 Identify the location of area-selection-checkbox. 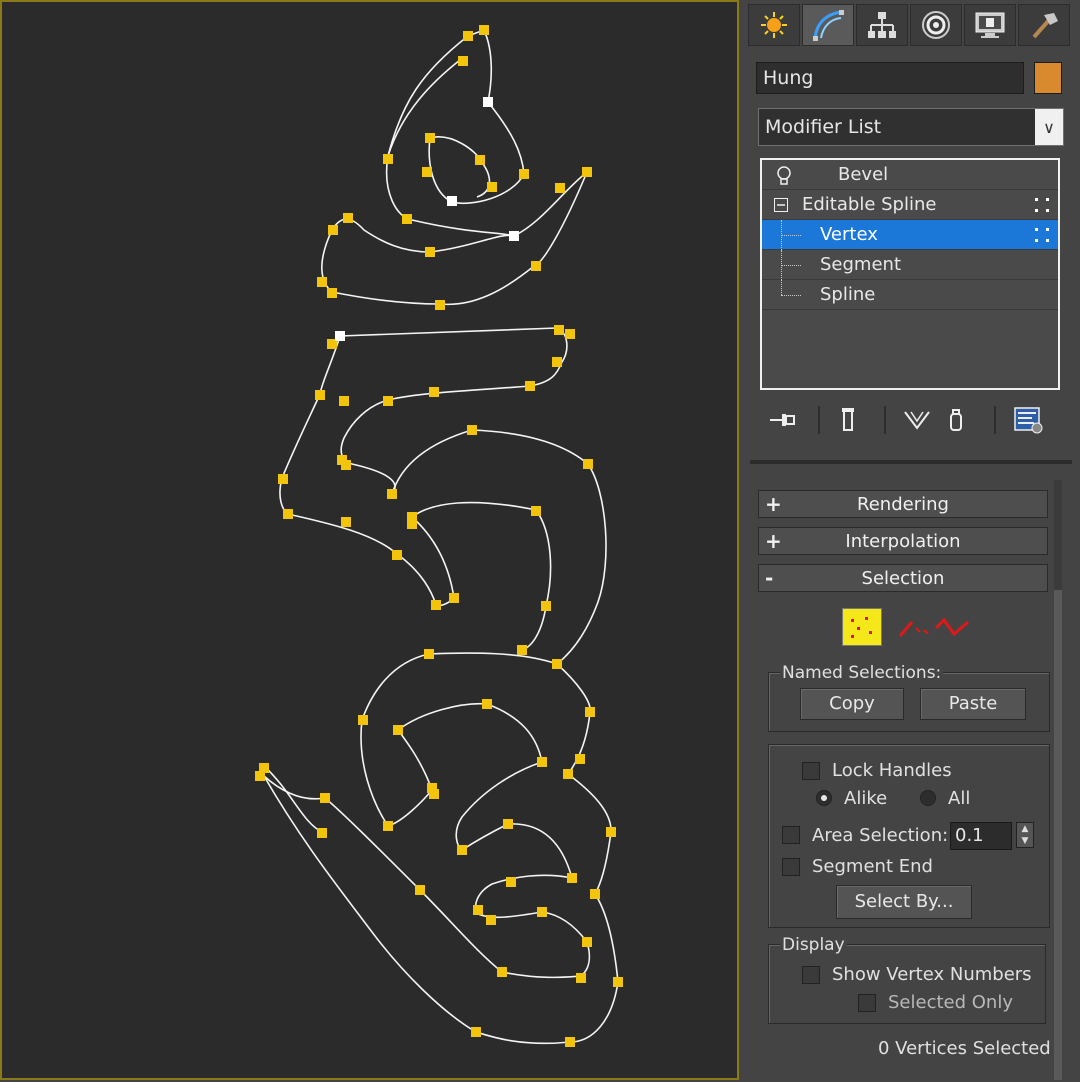
(791, 835).